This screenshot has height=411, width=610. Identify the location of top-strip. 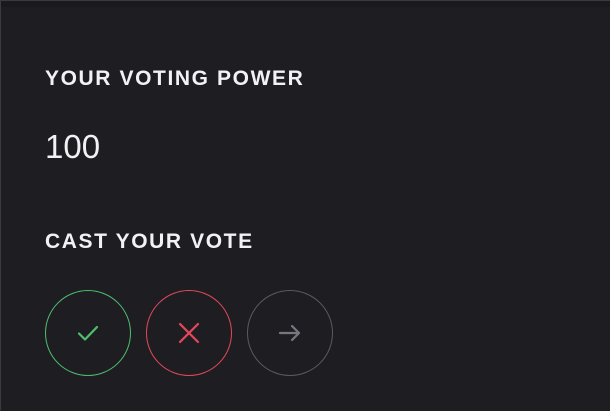
(305, 4).